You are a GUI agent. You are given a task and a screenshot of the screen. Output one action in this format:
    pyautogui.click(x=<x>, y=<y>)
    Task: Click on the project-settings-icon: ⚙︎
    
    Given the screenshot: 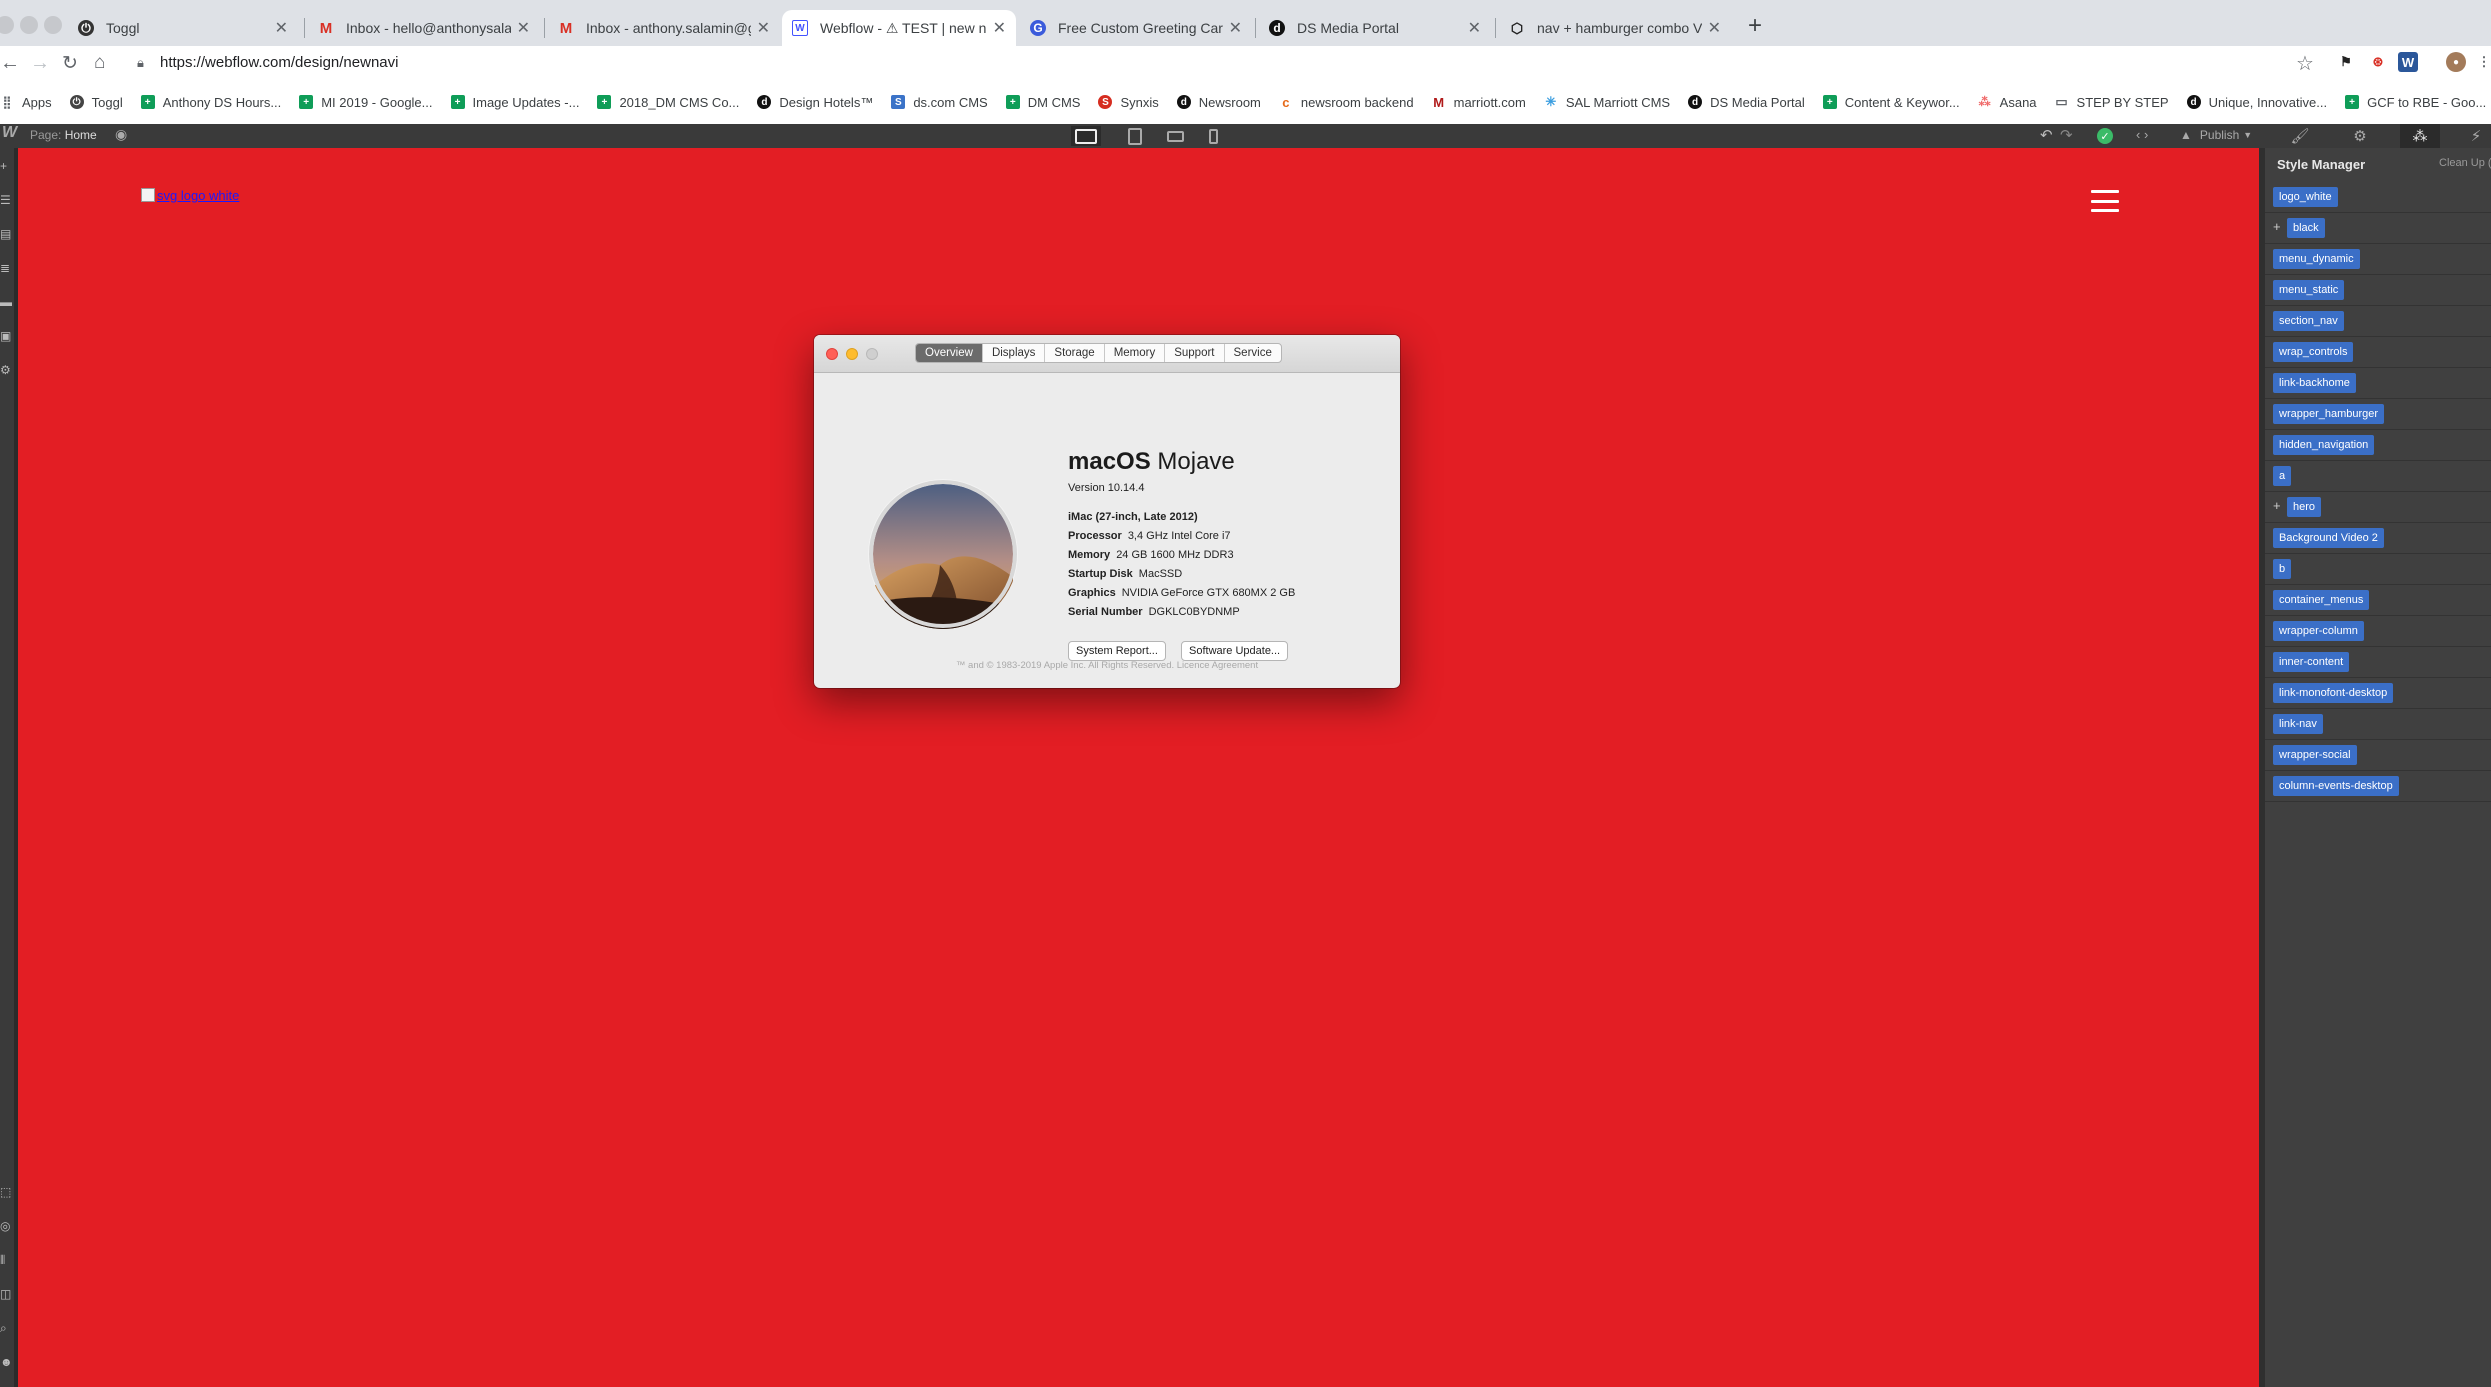 What is the action you would take?
    pyautogui.click(x=7, y=370)
    